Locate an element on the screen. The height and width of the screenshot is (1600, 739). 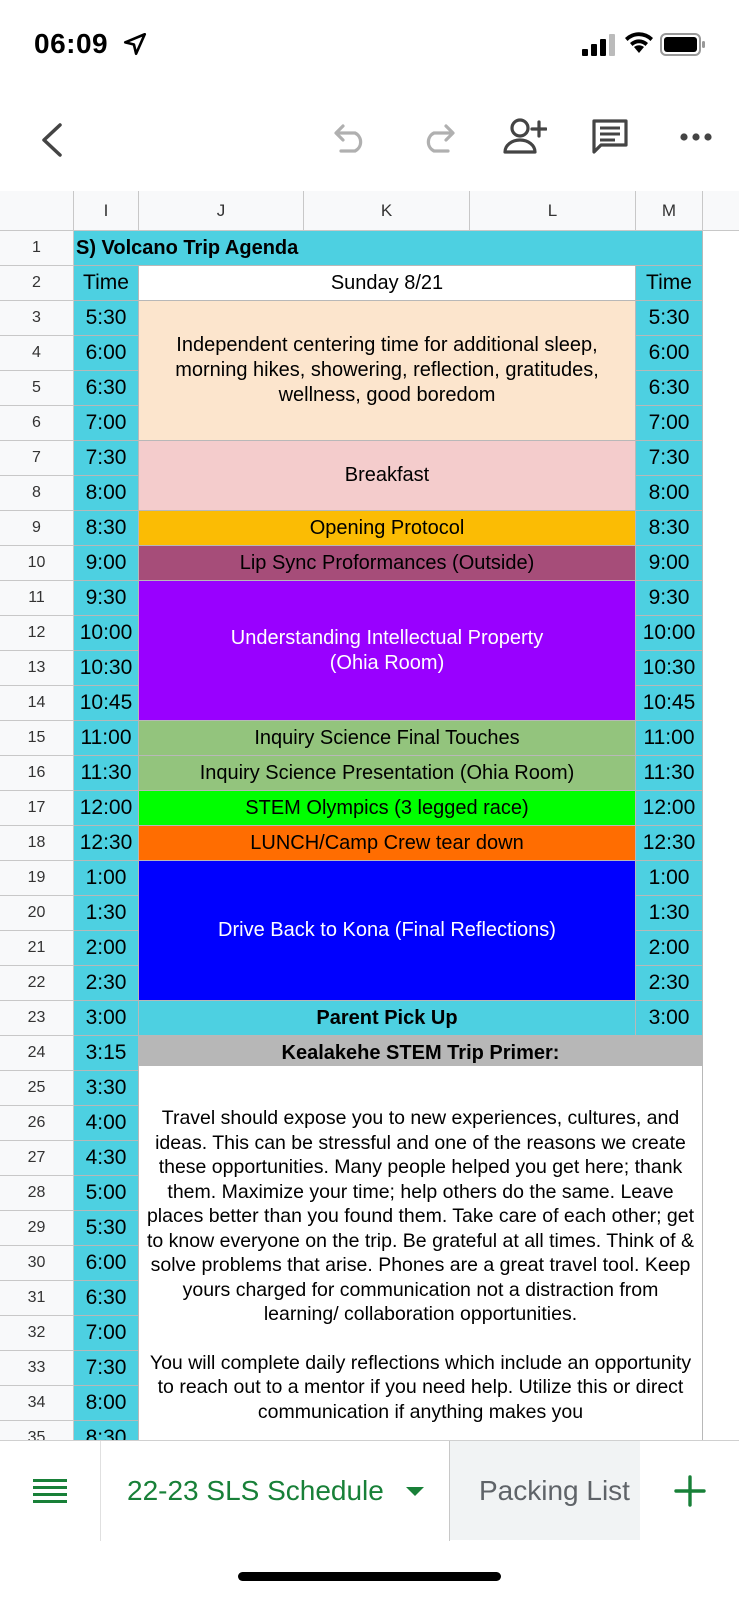
more-icon is located at coordinates (696, 137).